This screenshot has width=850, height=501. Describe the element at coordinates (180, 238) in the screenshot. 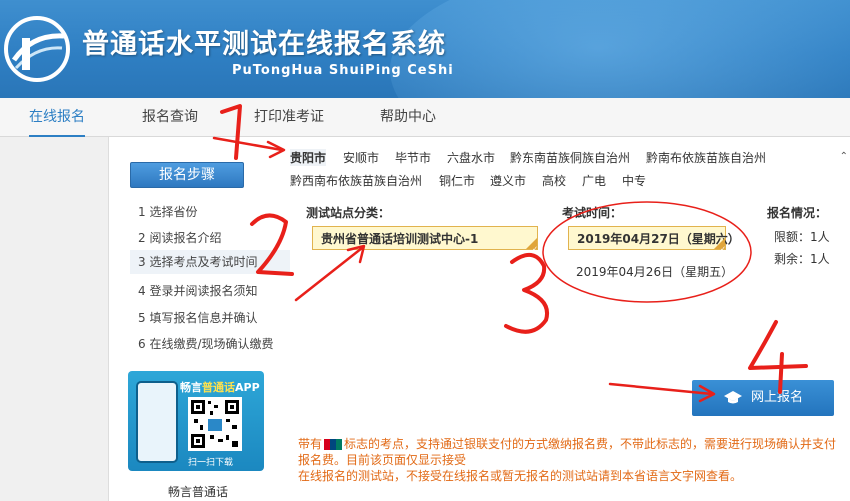

I see `step-item: 2 阅读报名介绍` at that location.